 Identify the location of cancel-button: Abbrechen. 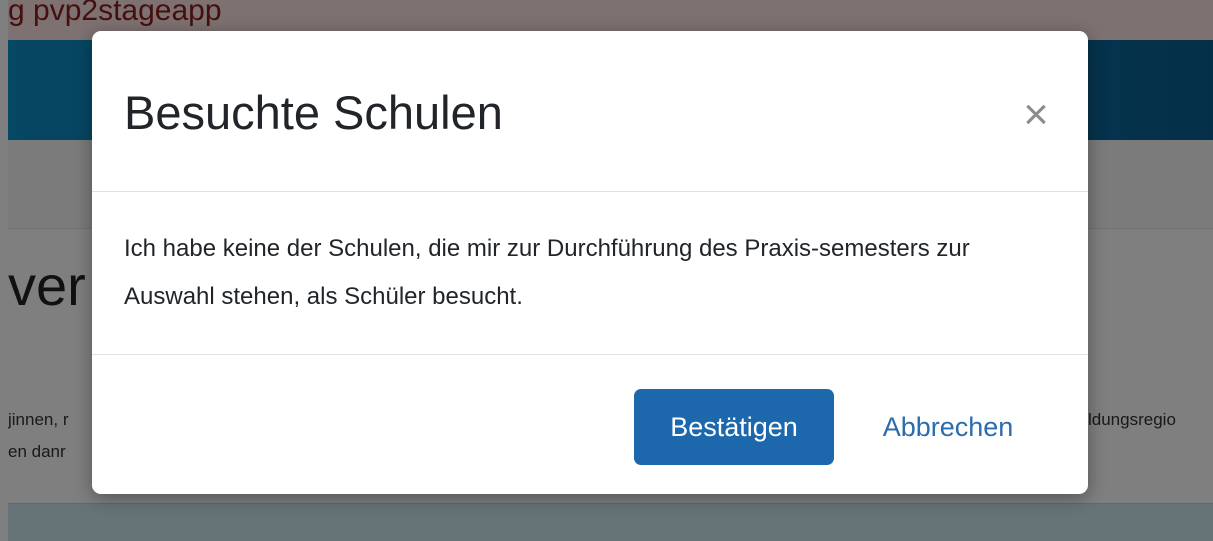
(948, 427).